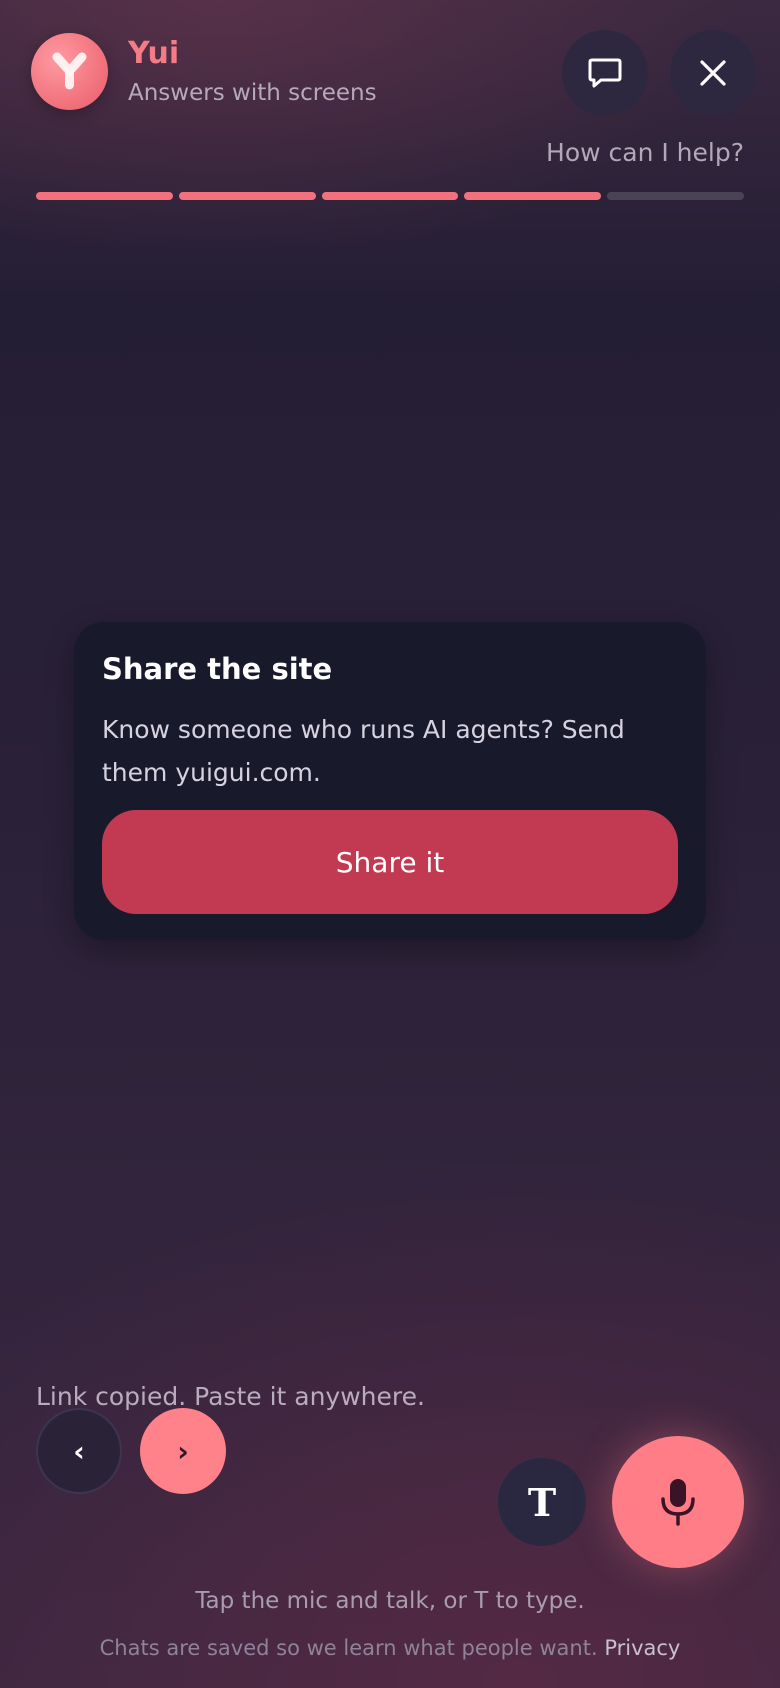 The width and height of the screenshot is (780, 1688). I want to click on privacy-link: Privacy, so click(642, 1648).